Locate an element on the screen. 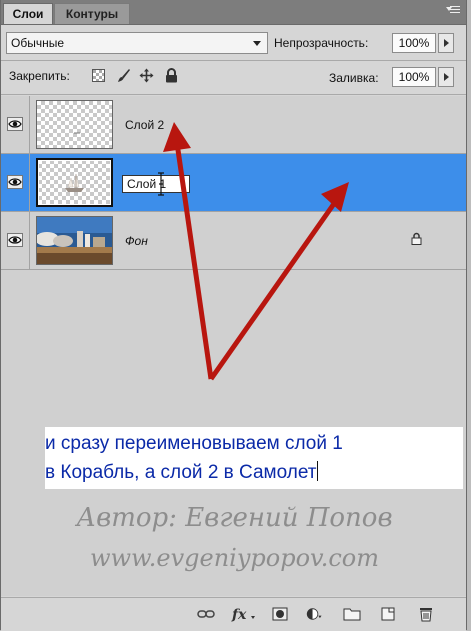 This screenshot has height=631, width=471. add-mask-icon is located at coordinates (280, 614).